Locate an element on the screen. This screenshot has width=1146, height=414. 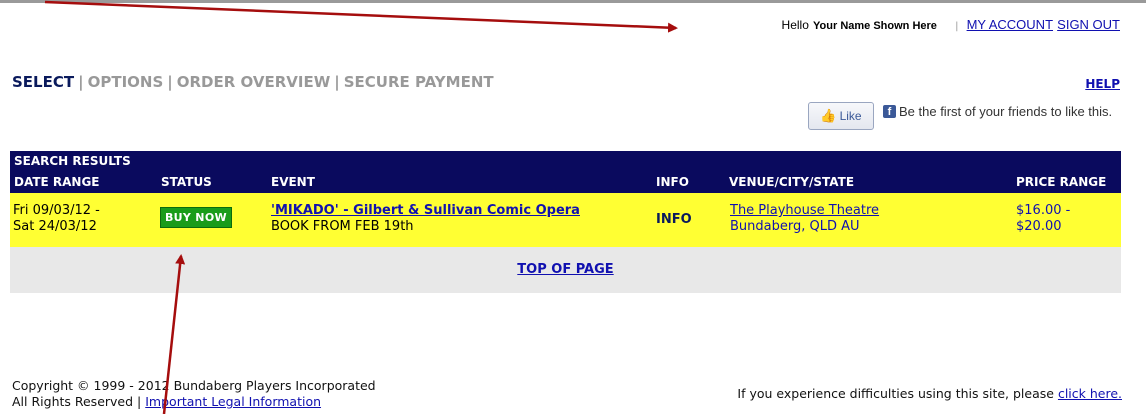
buy-now-button: BUY NOW is located at coordinates (196, 217).